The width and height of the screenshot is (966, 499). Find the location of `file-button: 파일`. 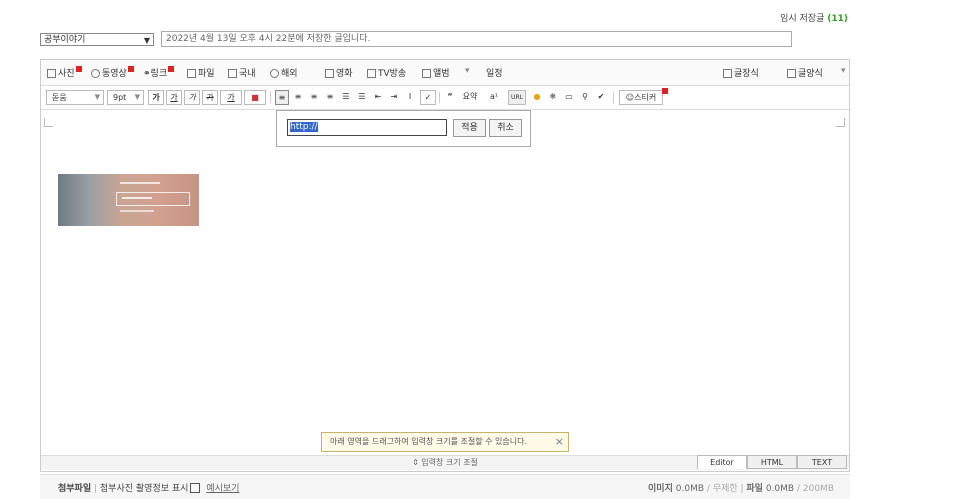

file-button: 파일 is located at coordinates (201, 72).